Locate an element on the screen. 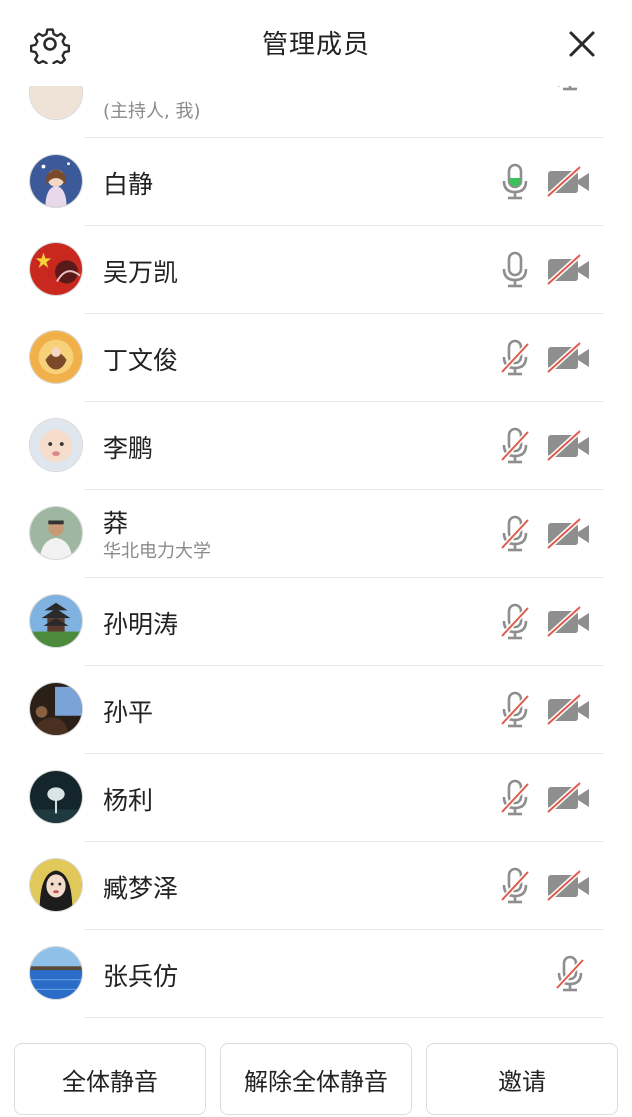  member-name: 吴万凯 is located at coordinates (141, 272).